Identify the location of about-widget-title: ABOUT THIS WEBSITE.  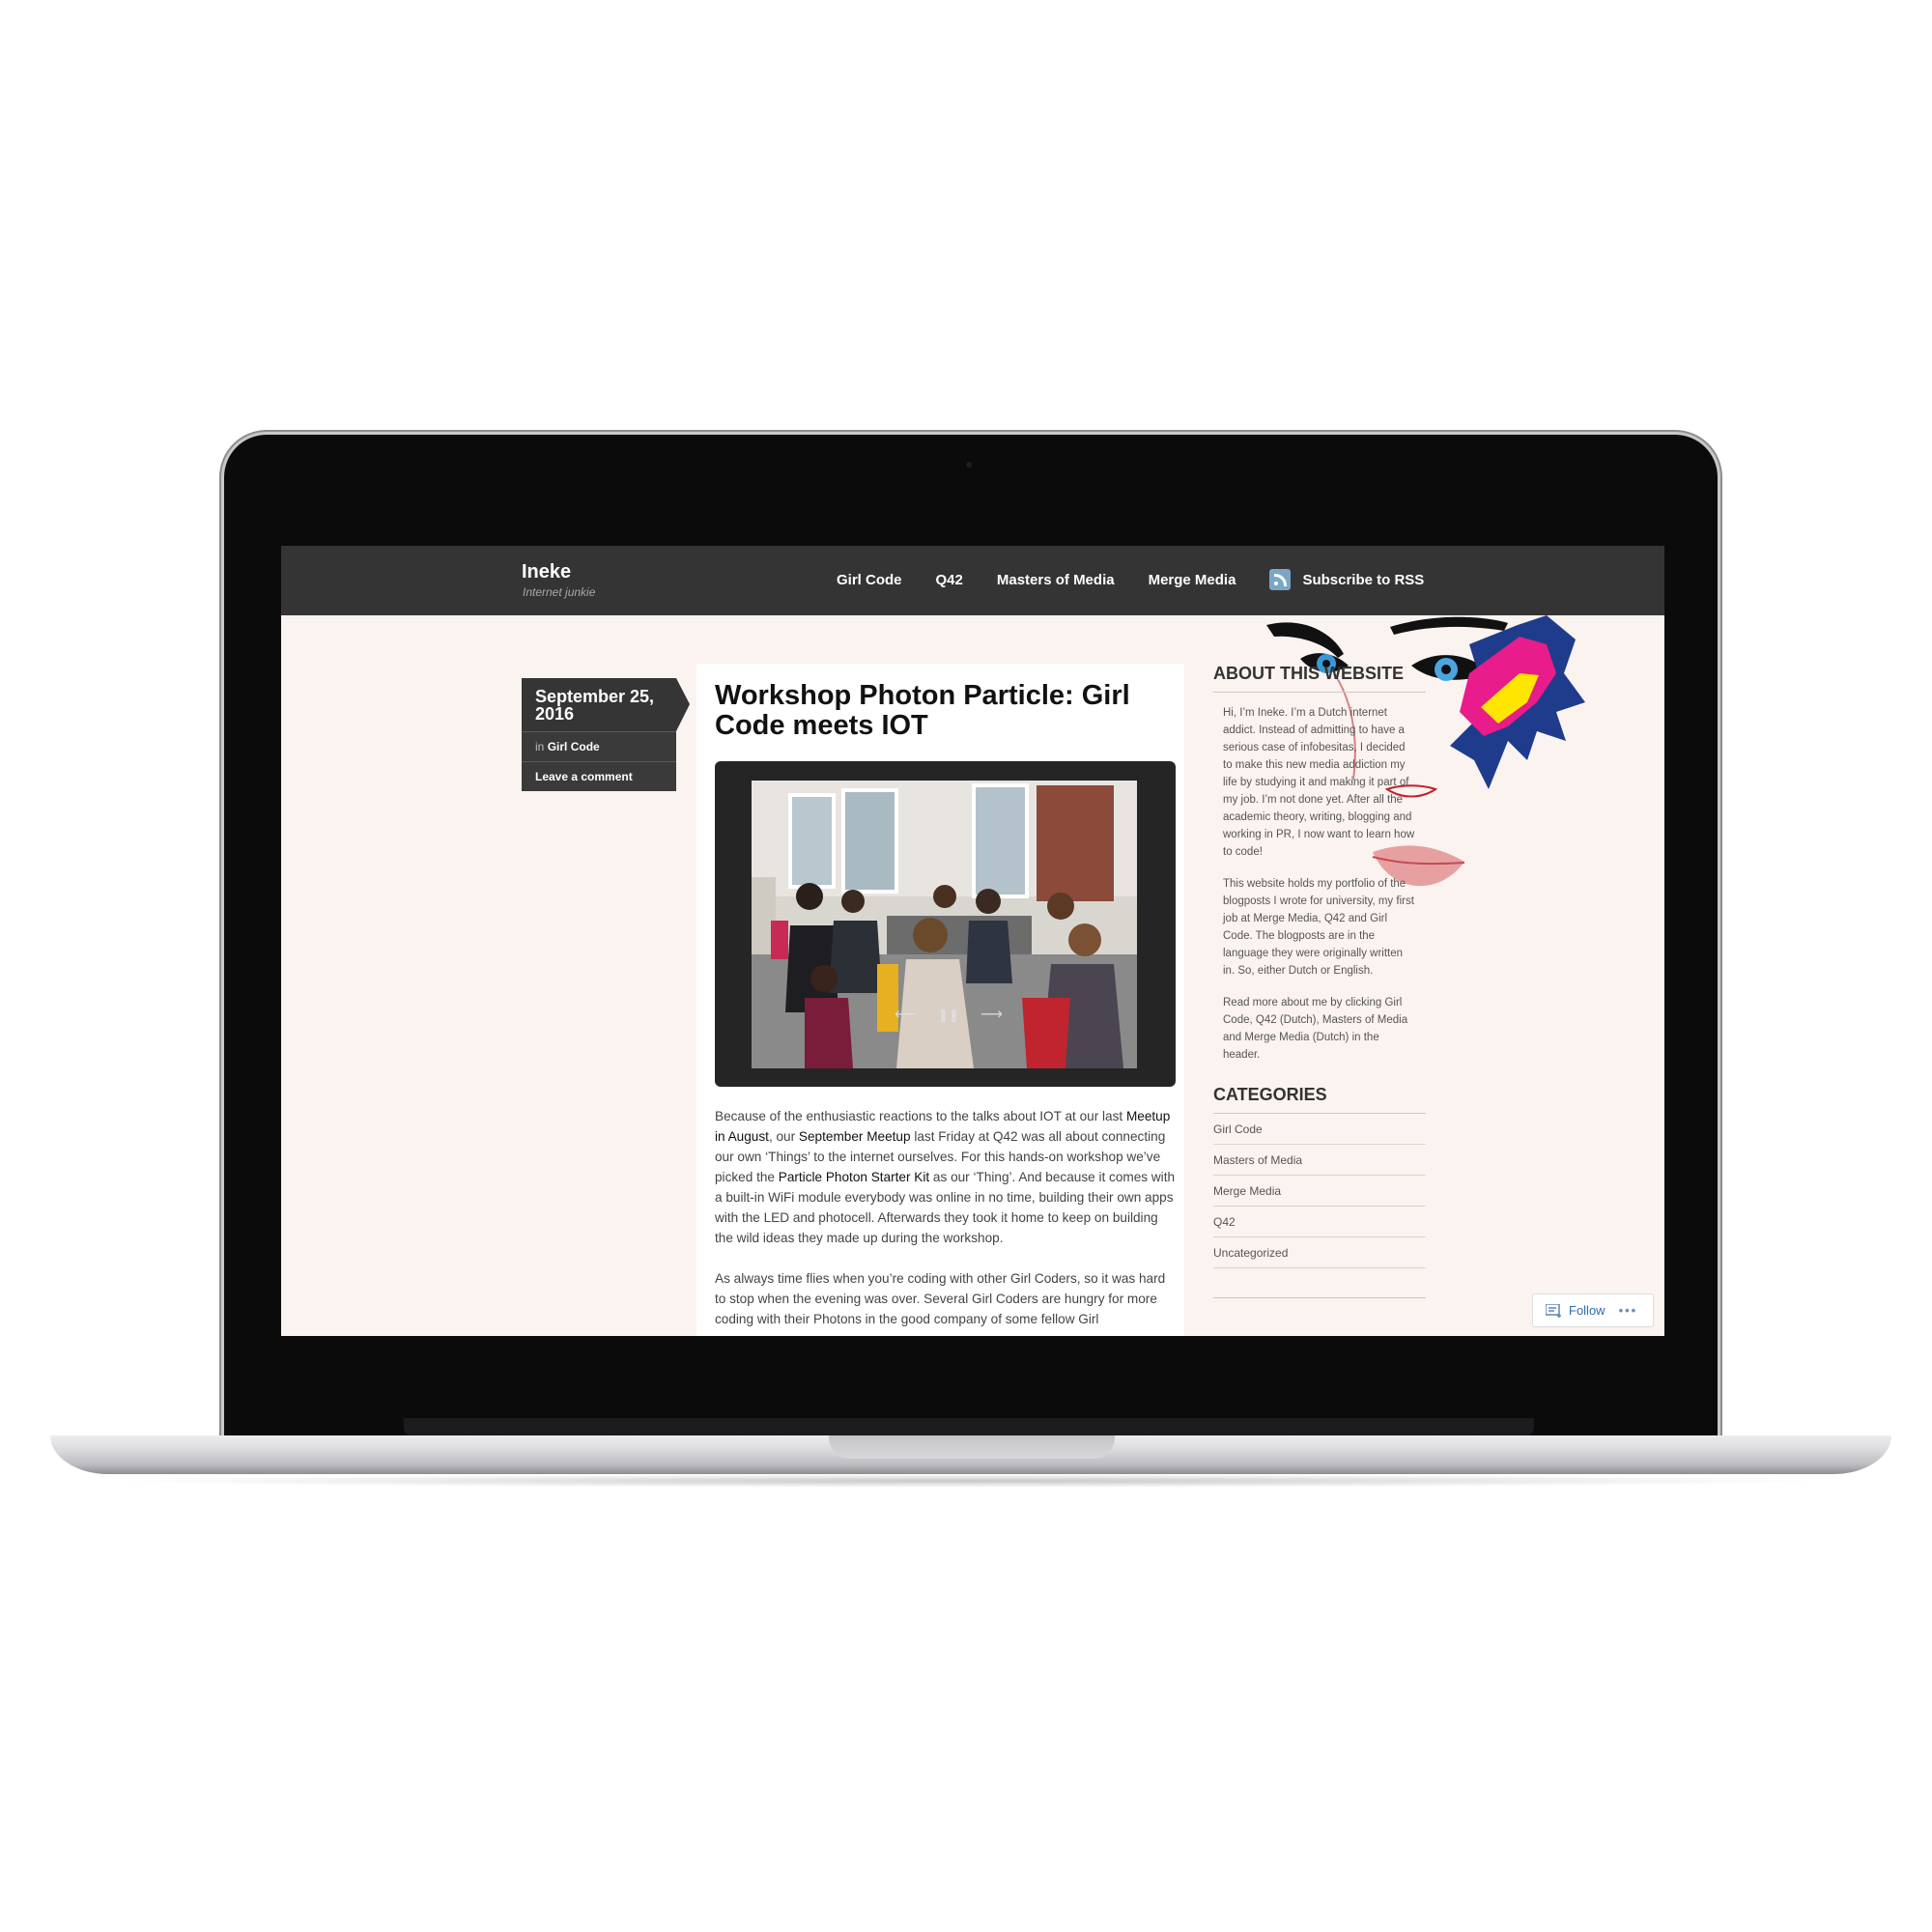
(1319, 678).